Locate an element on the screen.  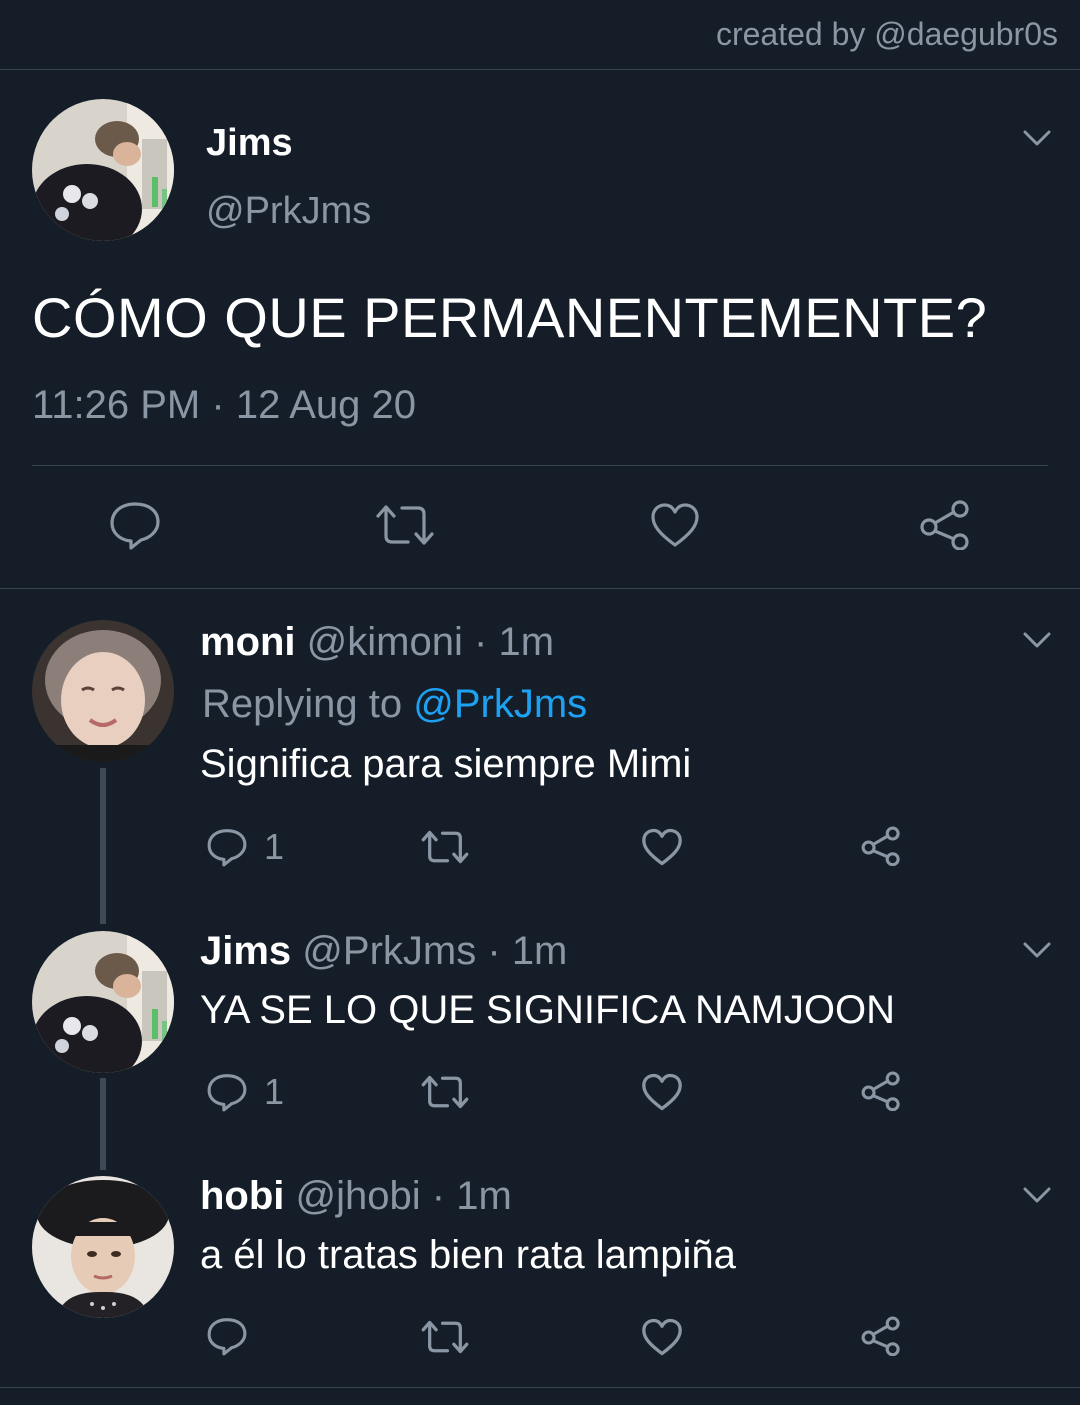
reply-header: moni @kimoni · 1m is located at coordinates (377, 642).